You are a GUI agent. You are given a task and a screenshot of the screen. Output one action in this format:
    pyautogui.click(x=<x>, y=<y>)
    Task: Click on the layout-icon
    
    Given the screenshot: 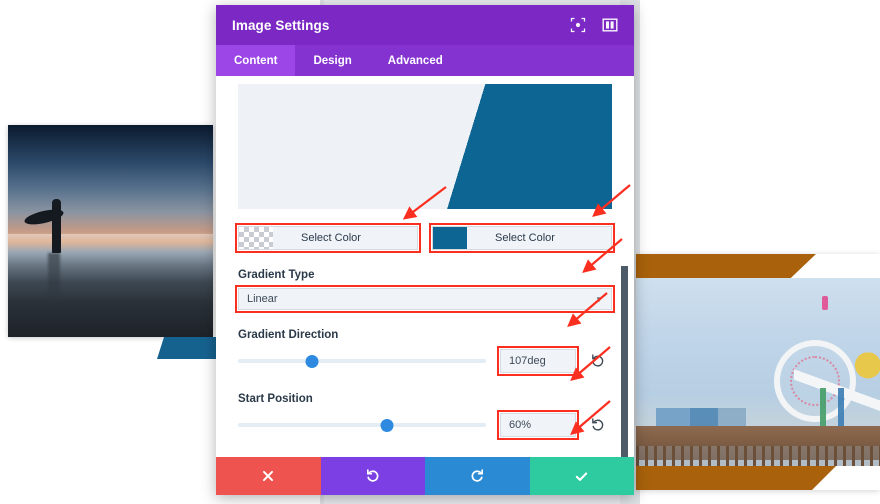 What is the action you would take?
    pyautogui.click(x=610, y=25)
    